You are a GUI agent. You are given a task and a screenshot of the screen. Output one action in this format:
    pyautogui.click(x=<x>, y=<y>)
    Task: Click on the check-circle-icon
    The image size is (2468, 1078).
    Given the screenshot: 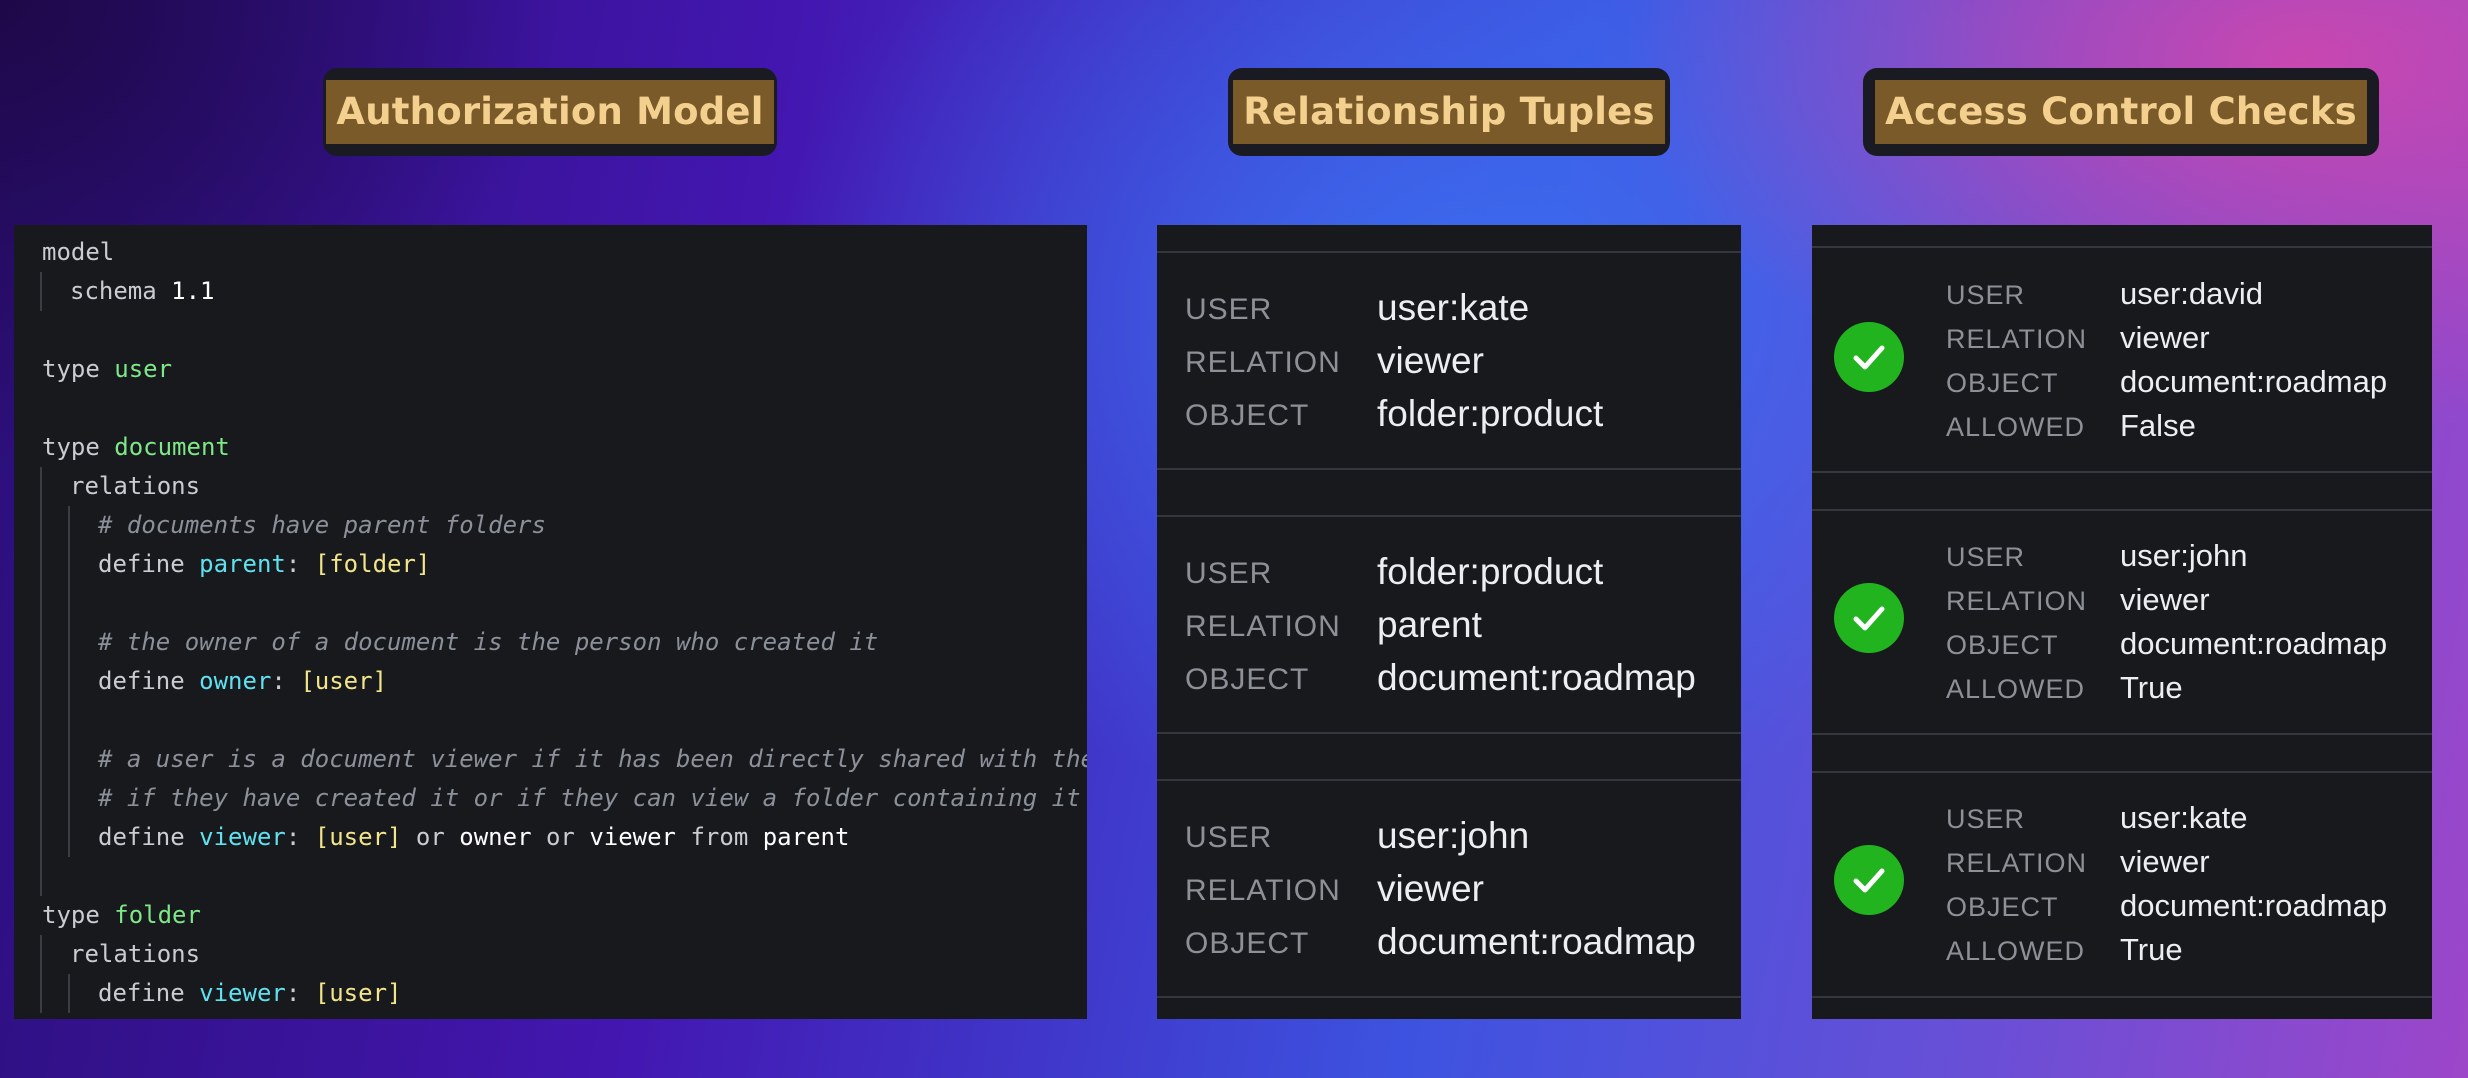 What is the action you would take?
    pyautogui.click(x=1869, y=880)
    